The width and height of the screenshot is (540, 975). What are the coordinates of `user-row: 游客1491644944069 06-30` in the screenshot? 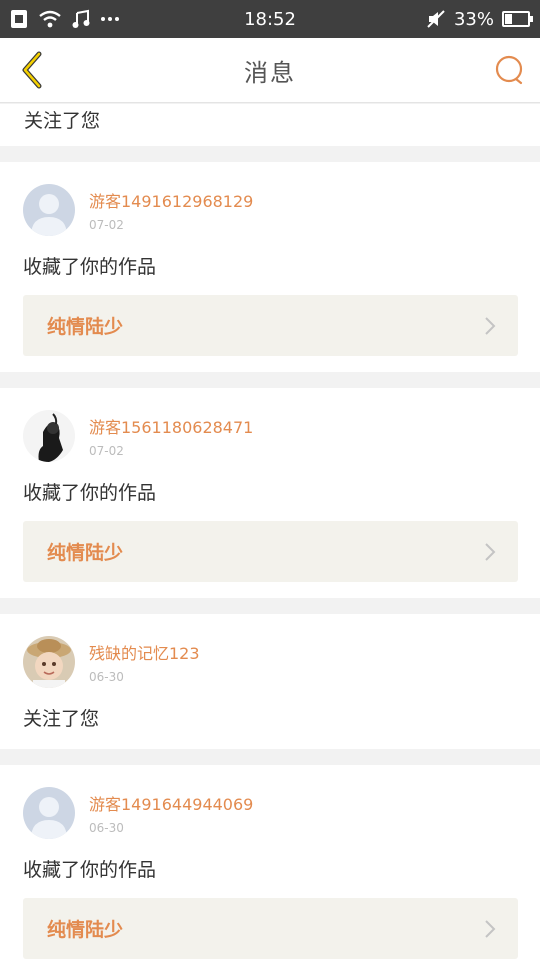 It's located at (270, 813).